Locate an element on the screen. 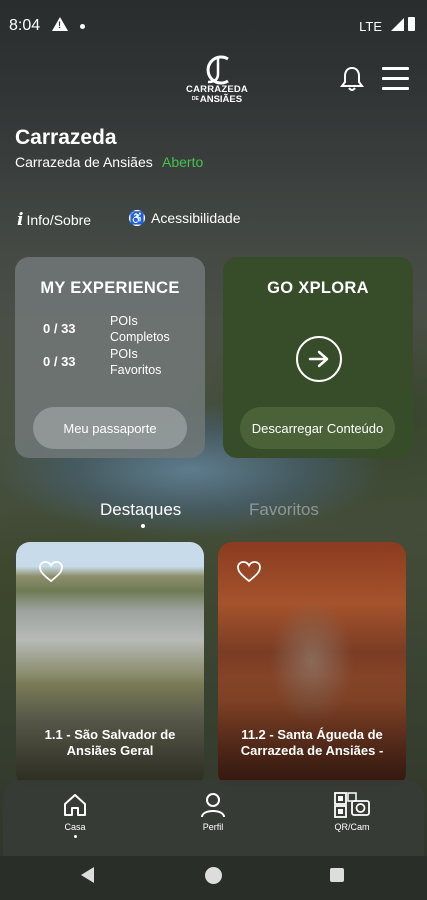  arrow-right-icon is located at coordinates (319, 359).